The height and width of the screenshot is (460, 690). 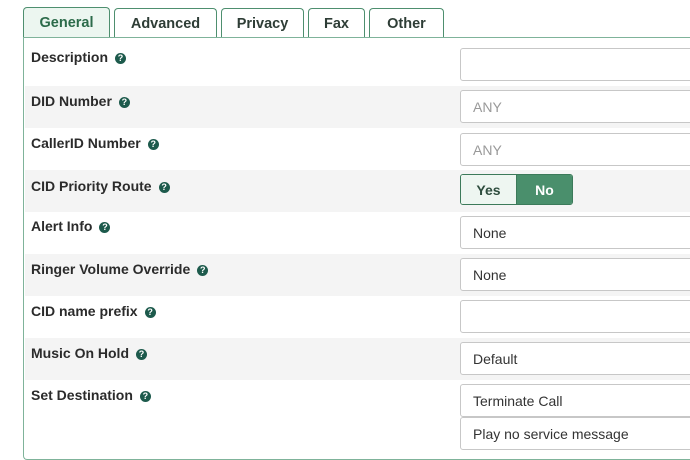 What do you see at coordinates (91, 395) in the screenshot?
I see `set-destination-label: Set Destination?` at bounding box center [91, 395].